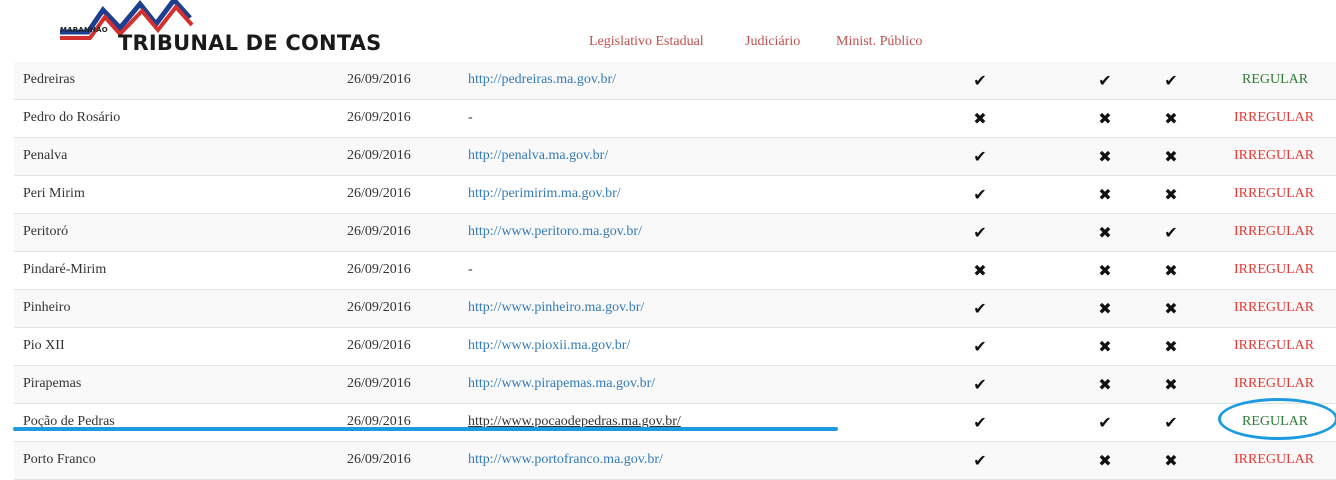 Image resolution: width=1336 pixels, height=480 pixels. What do you see at coordinates (84, 30) in the screenshot?
I see `logo-state-label: MARANHÃO` at bounding box center [84, 30].